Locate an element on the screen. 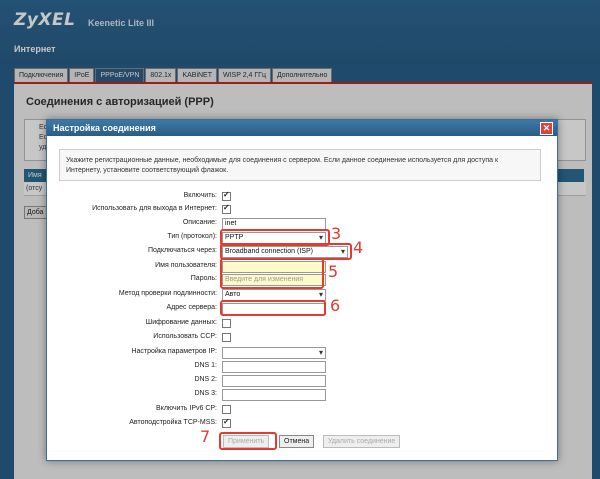  description-label: Описание: is located at coordinates (199, 222).